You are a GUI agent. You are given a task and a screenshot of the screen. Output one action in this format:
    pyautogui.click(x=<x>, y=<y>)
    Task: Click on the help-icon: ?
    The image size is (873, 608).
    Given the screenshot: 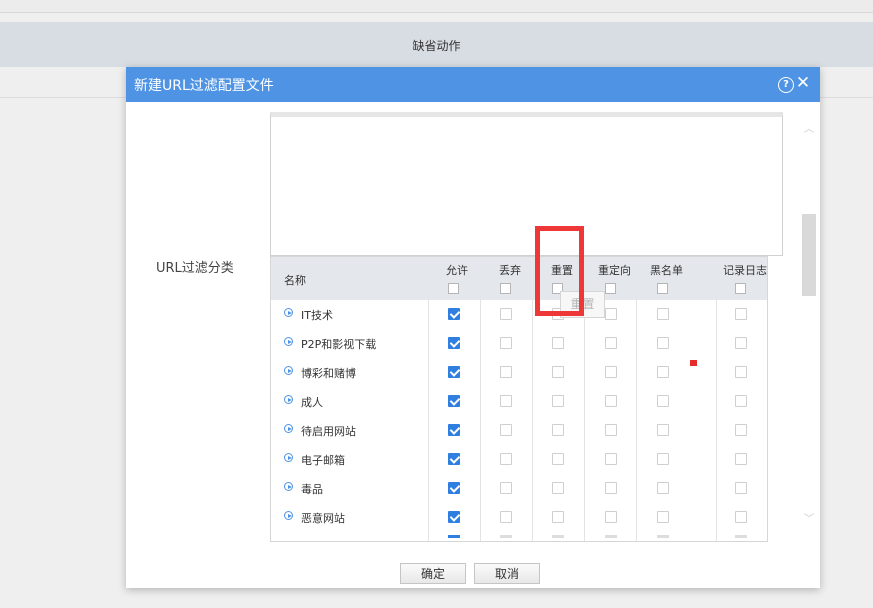 What is the action you would take?
    pyautogui.click(x=786, y=85)
    